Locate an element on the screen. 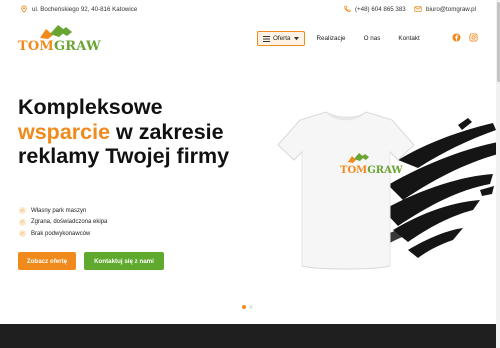 The height and width of the screenshot is (348, 500). social-links is located at coordinates (465, 37).